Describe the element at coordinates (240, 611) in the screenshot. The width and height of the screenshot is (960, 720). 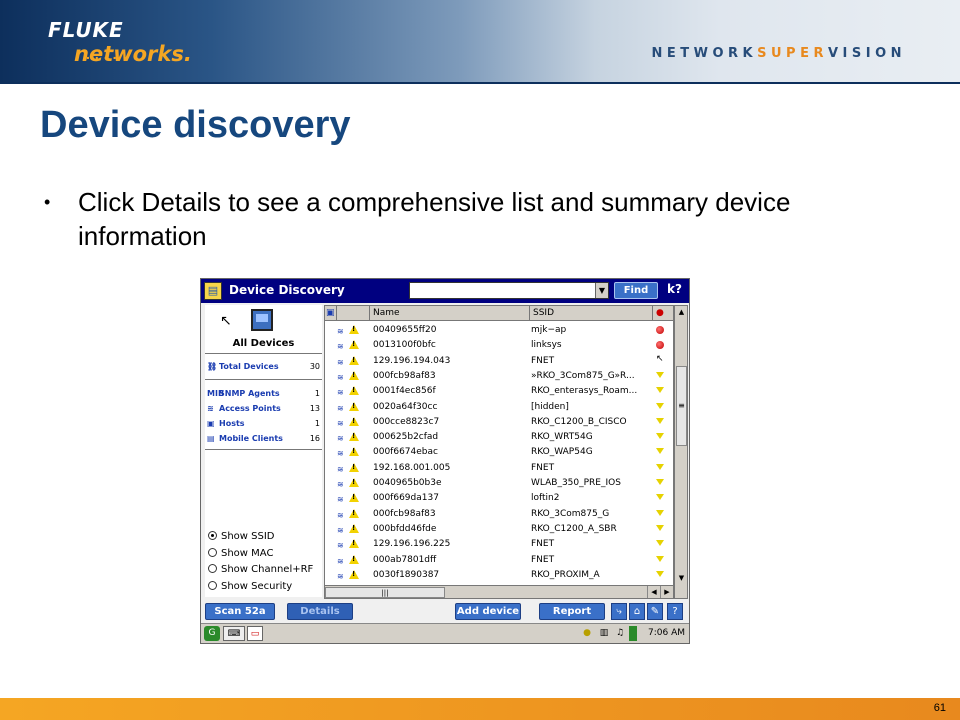
I see `scan-button: Scan 52a` at that location.